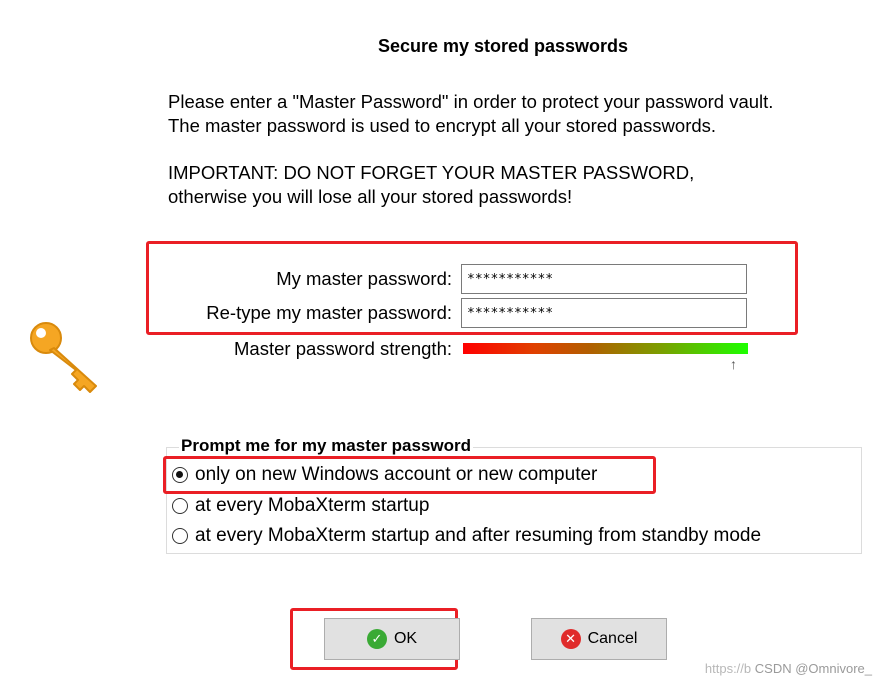 The image size is (882, 686). I want to click on dialog-title: Secure my stored passwords, so click(503, 46).